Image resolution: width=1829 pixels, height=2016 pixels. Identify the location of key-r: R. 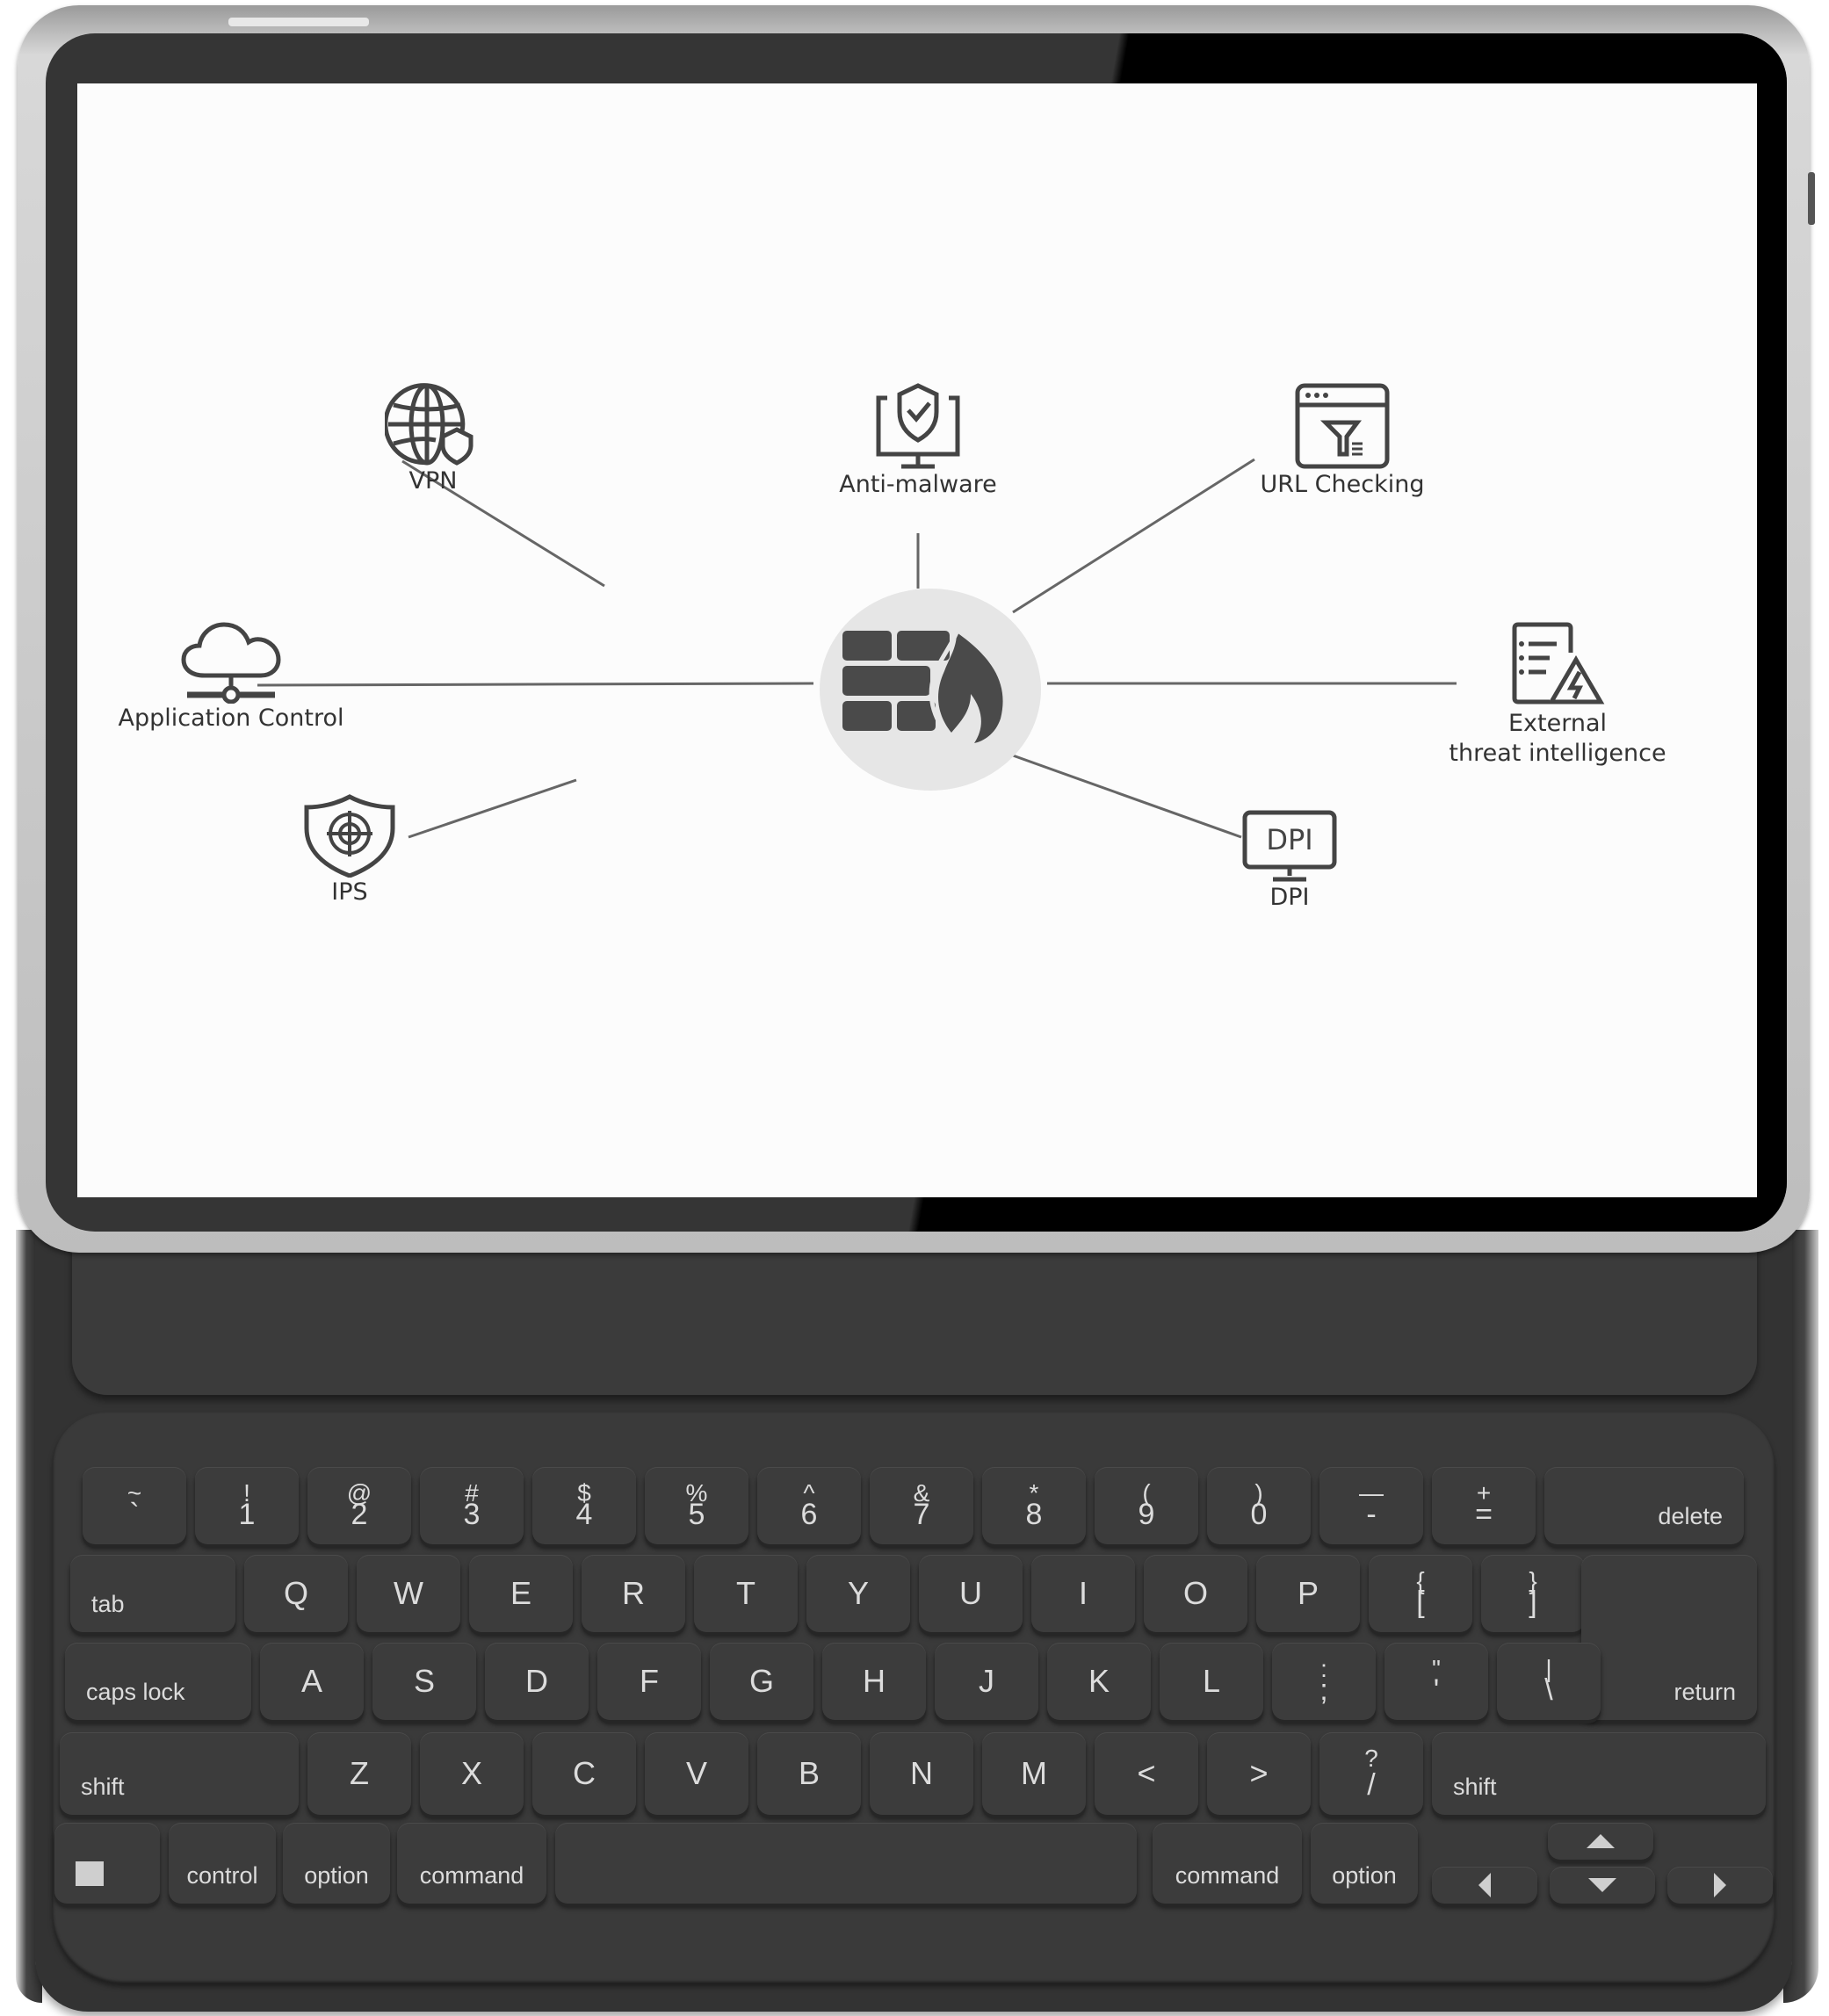
(633, 1593).